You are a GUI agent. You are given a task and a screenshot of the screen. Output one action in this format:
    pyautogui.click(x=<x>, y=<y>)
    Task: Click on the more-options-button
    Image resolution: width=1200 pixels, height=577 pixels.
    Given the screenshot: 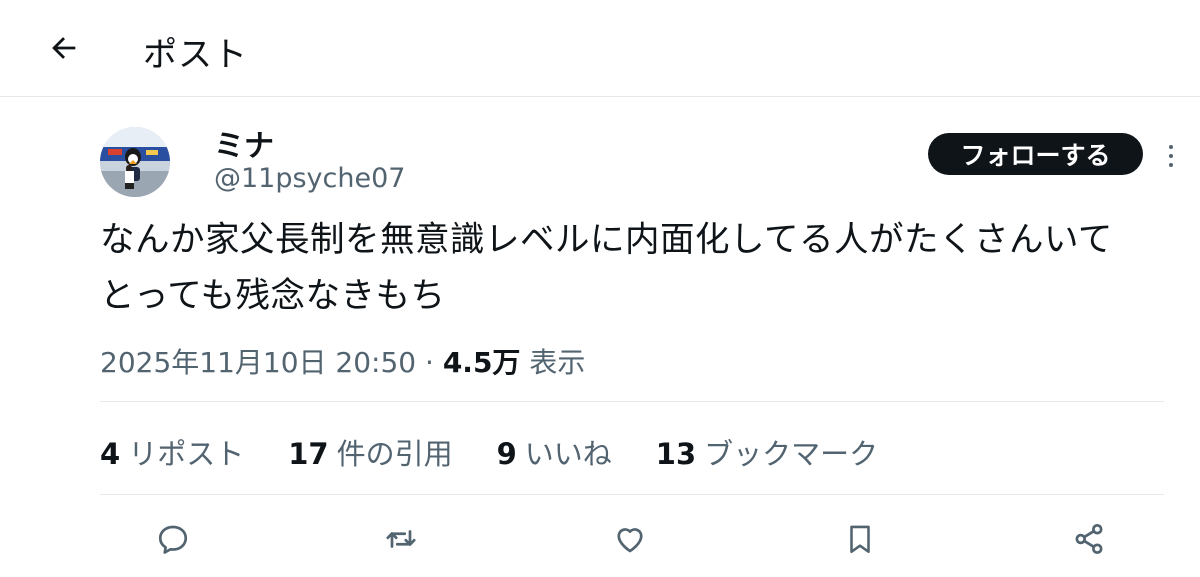 What is the action you would take?
    pyautogui.click(x=1171, y=156)
    